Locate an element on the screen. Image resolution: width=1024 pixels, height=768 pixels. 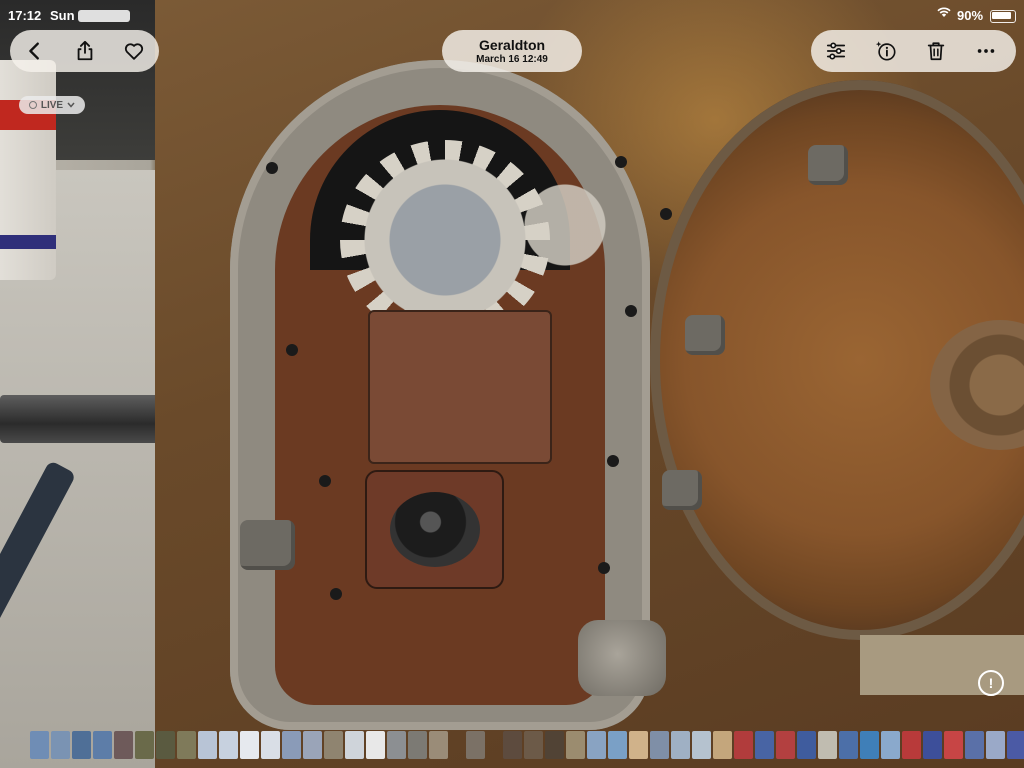
heart-icon is located at coordinates (134, 51).